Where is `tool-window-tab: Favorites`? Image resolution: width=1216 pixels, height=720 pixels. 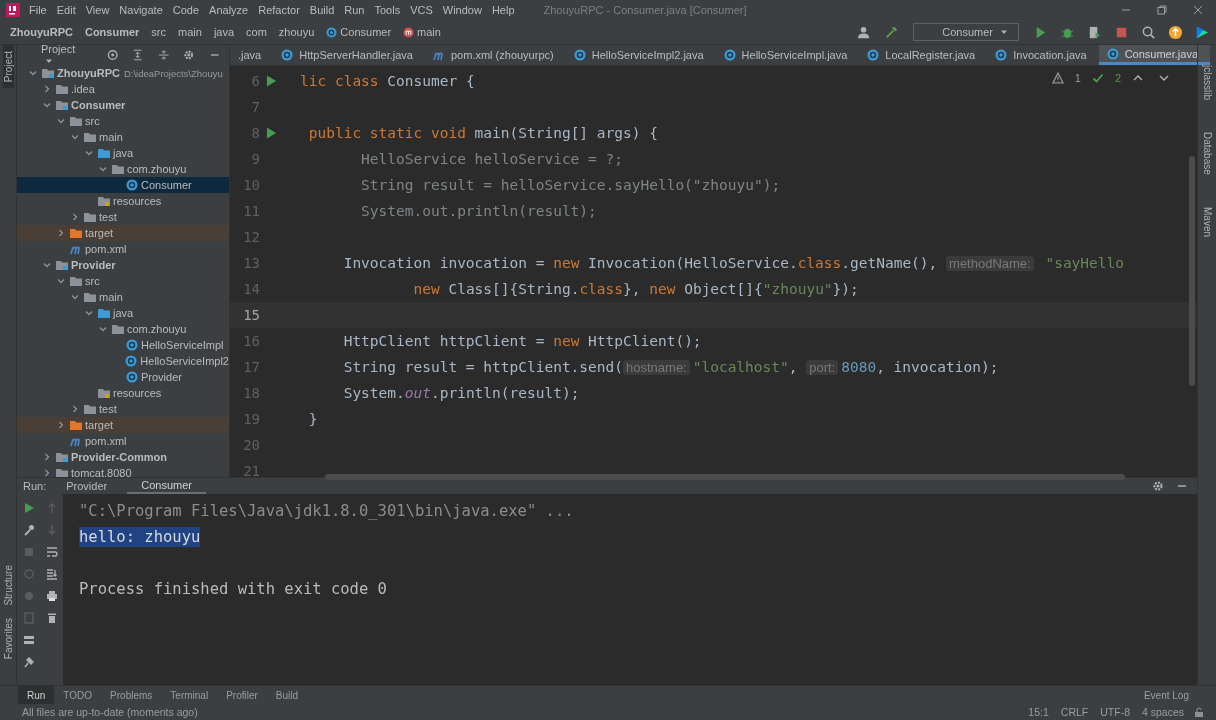 tool-window-tab: Favorites is located at coordinates (8, 638).